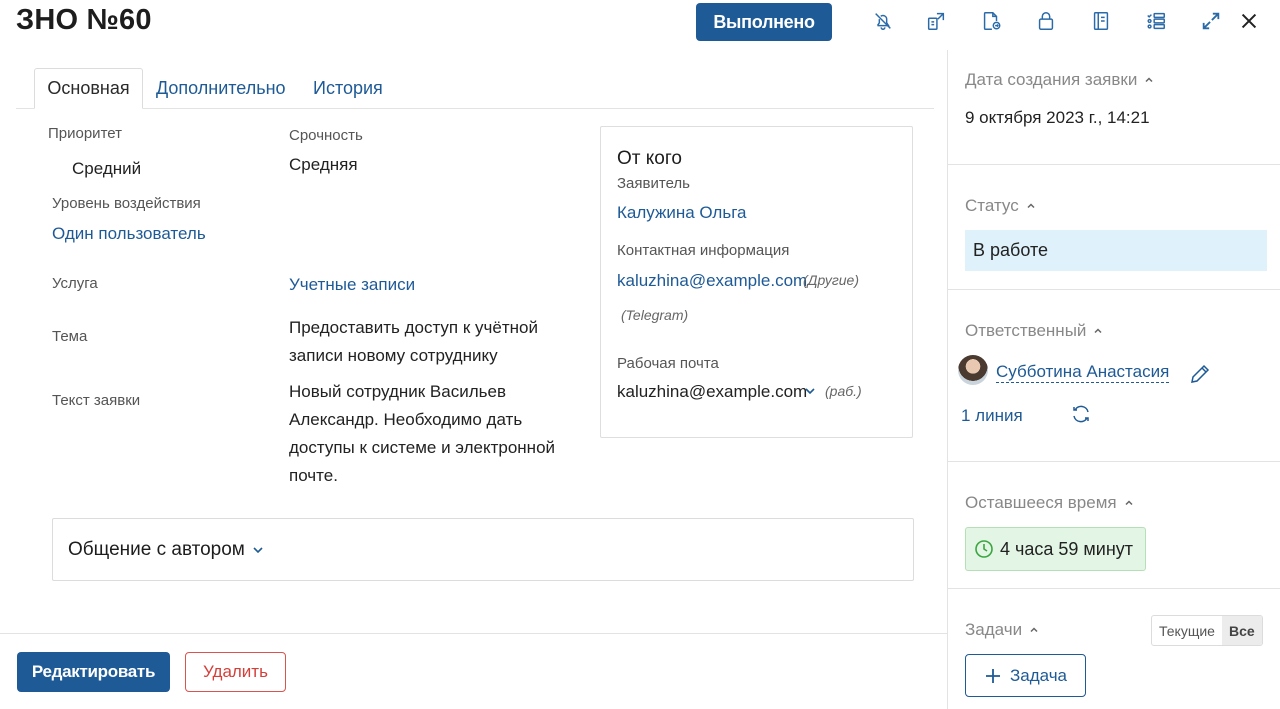 Image resolution: width=1280 pixels, height=709 pixels. What do you see at coordinates (682, 213) in the screenshot?
I see `applicant-link: Калужина Ольга` at bounding box center [682, 213].